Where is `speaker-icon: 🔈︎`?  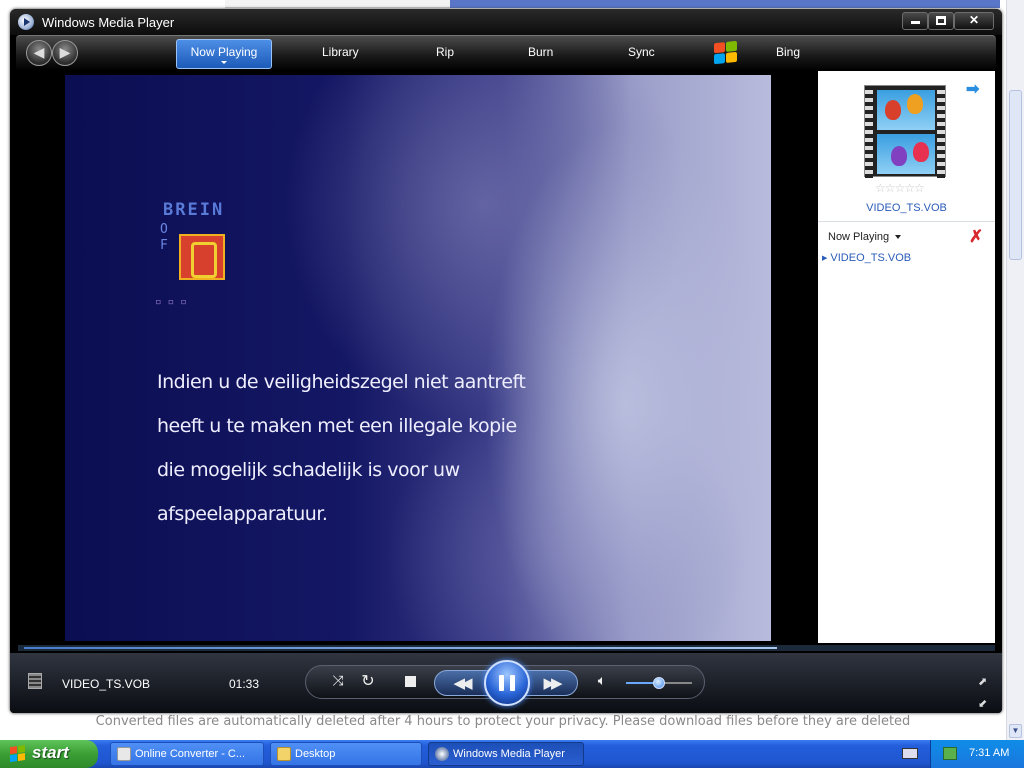 speaker-icon: 🔈︎ is located at coordinates (602, 680).